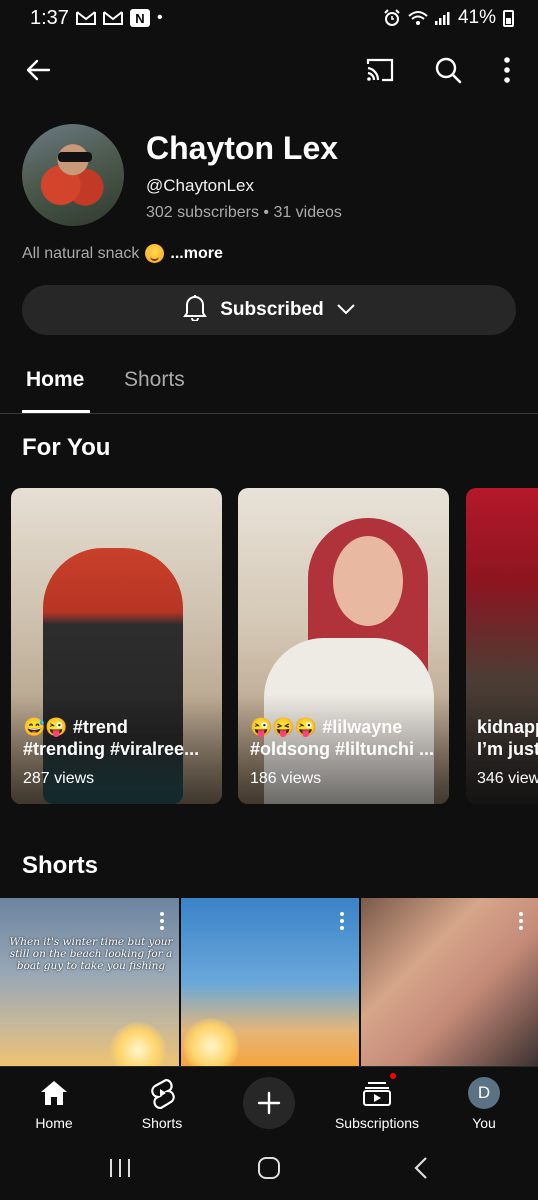 This screenshot has height=1200, width=538. What do you see at coordinates (59, 778) in the screenshot?
I see `video-views: 287 views` at bounding box center [59, 778].